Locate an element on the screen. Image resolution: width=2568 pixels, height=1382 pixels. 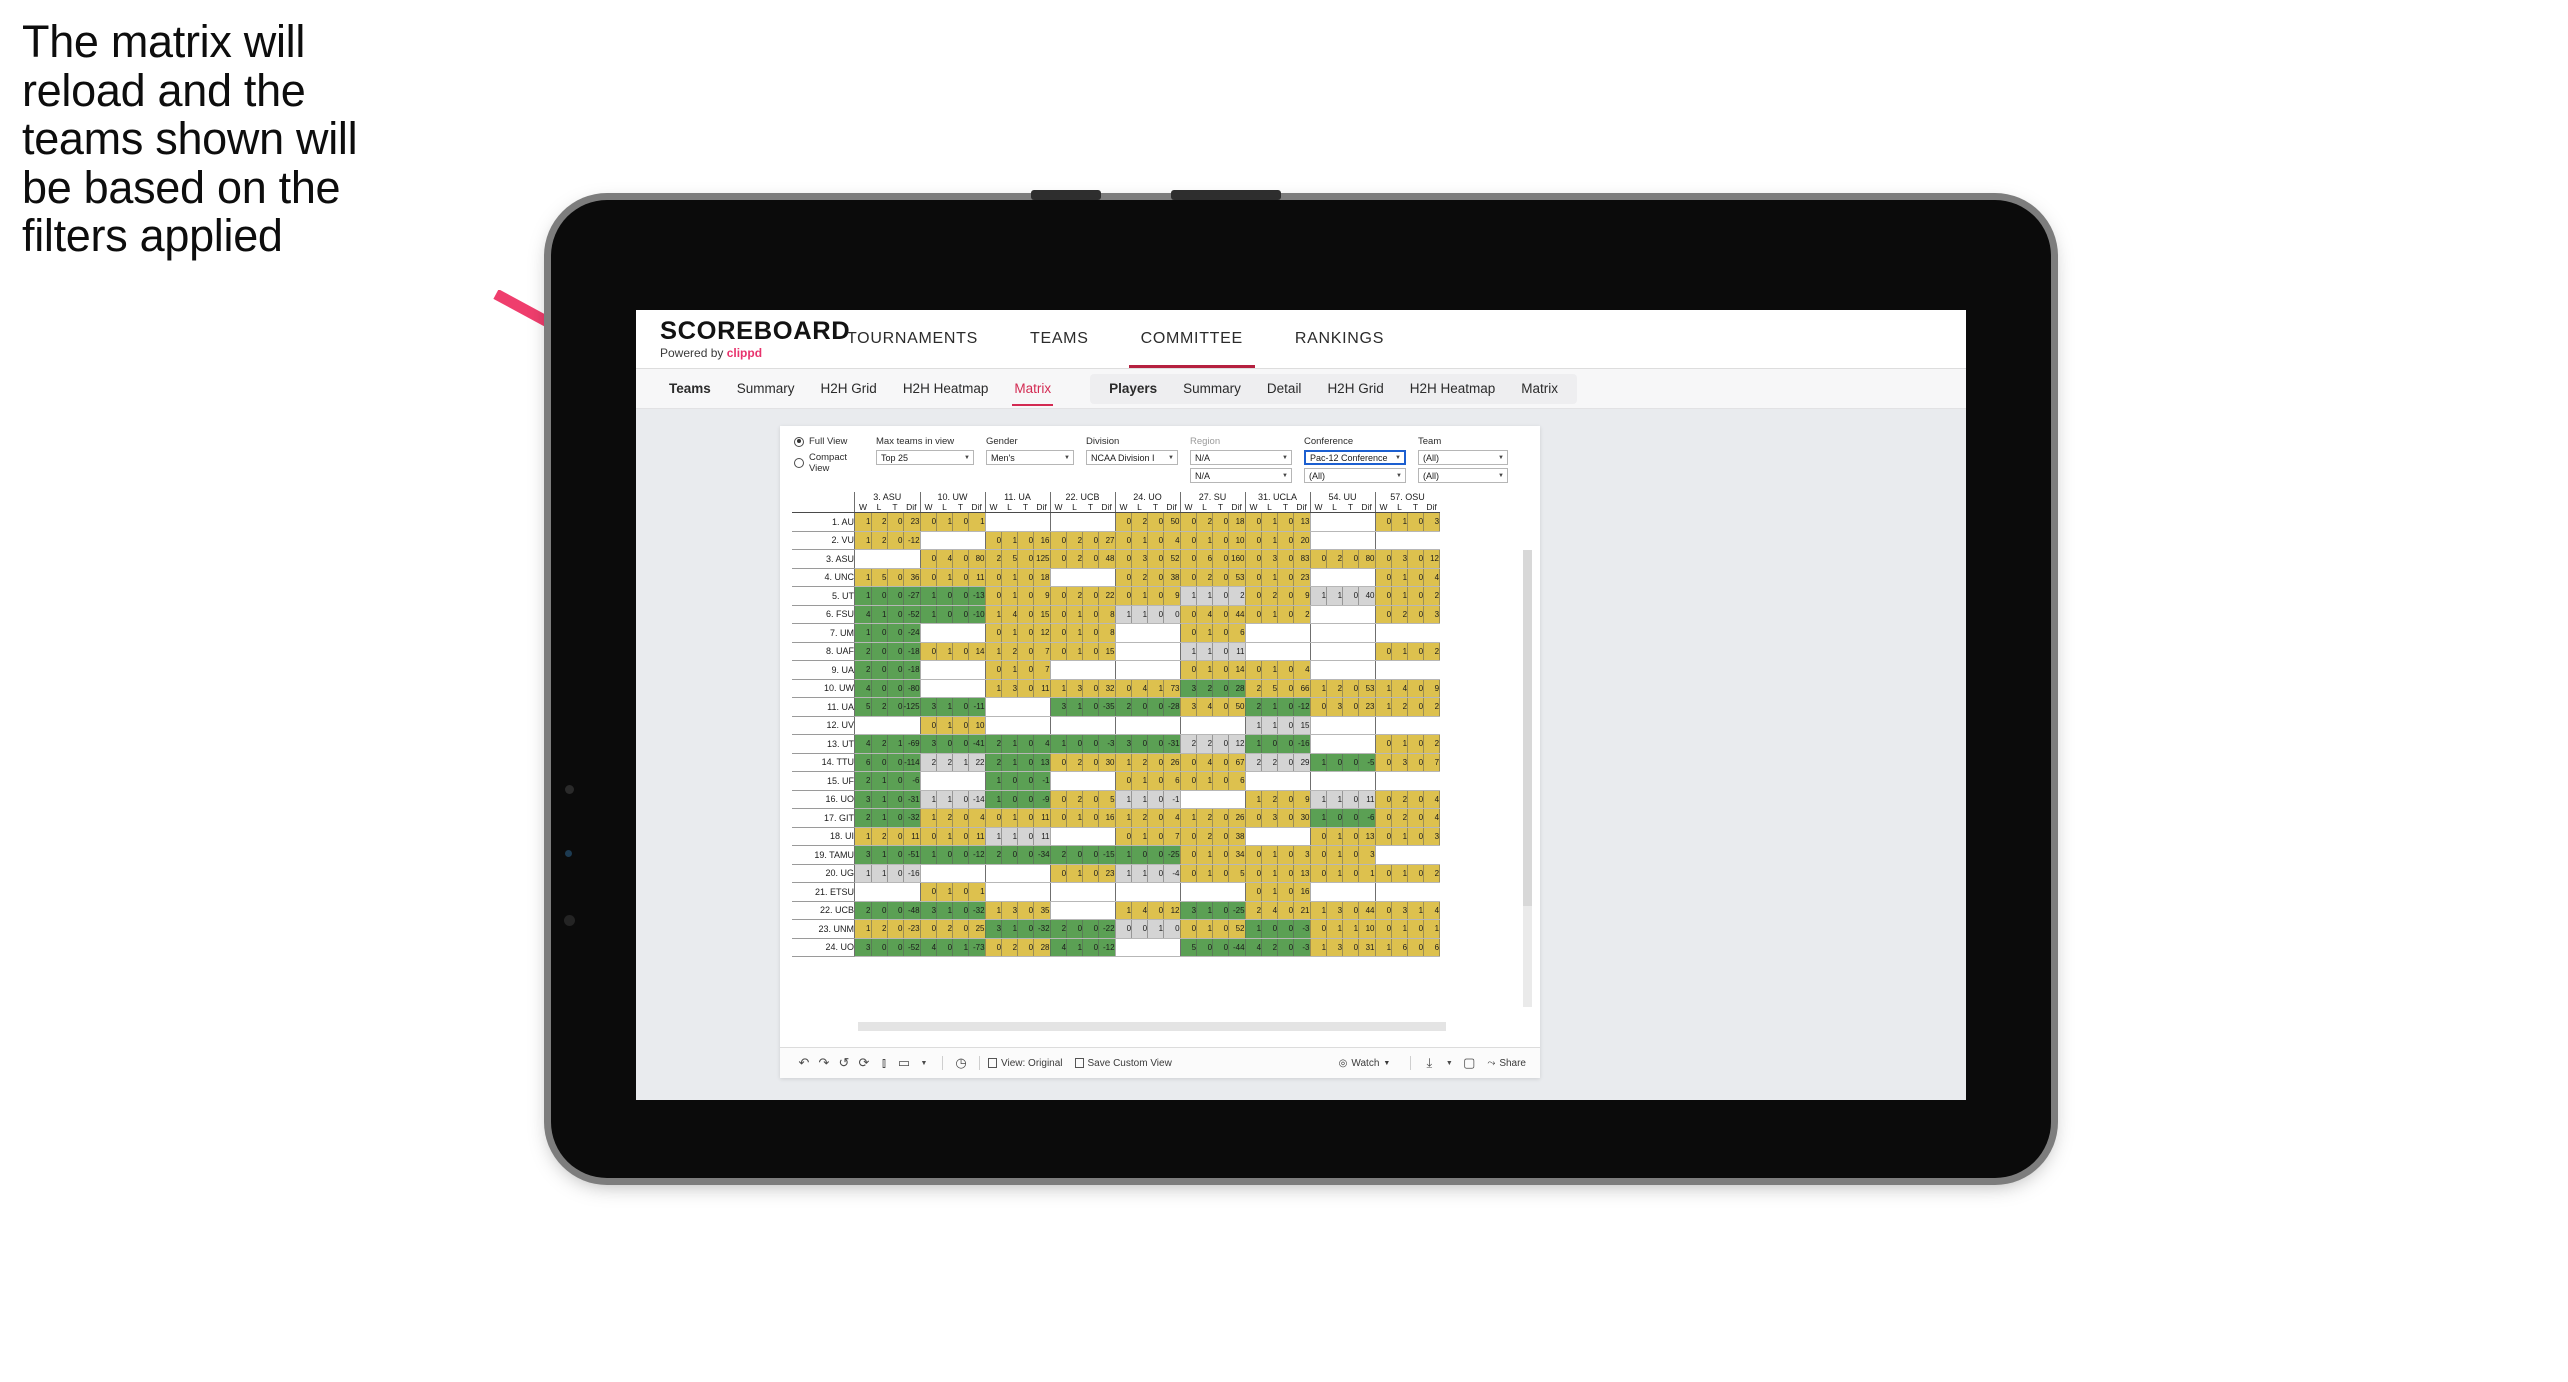
matrix-cell: 6 is located at coordinates (1172, 781).